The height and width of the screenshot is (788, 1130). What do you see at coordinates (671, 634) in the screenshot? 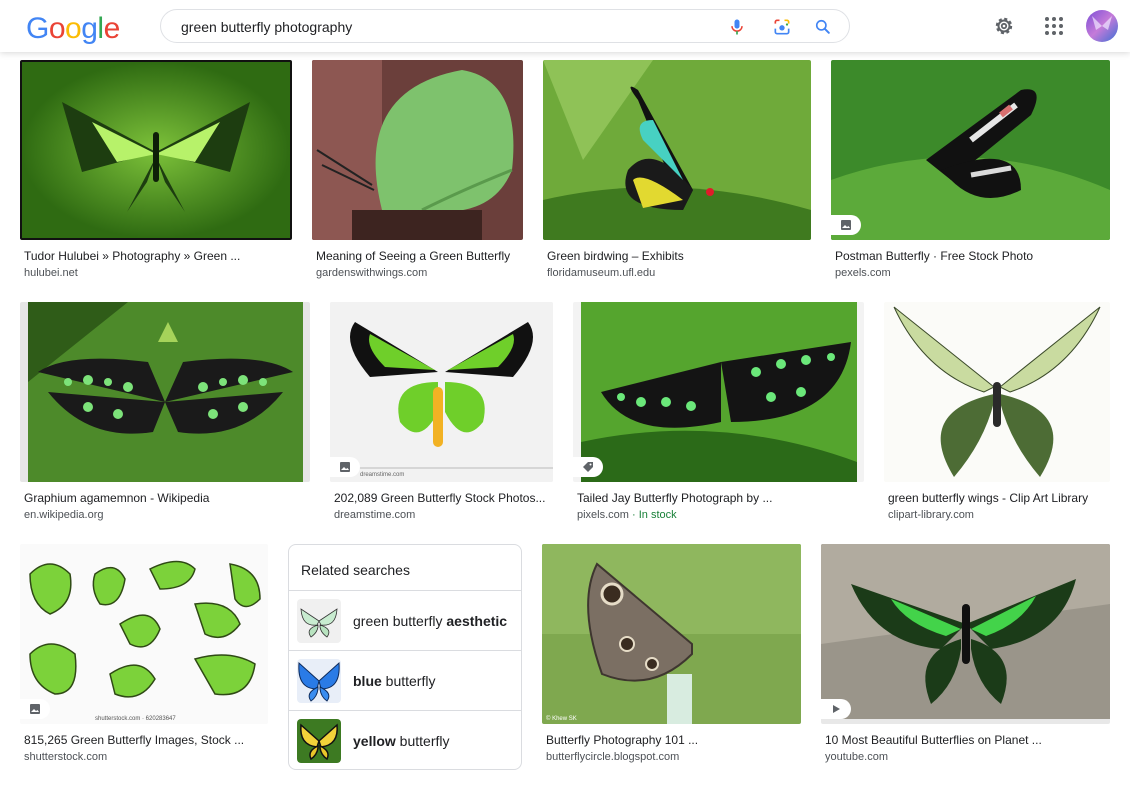
I see `result-thumbnail: © Khew SK` at bounding box center [671, 634].